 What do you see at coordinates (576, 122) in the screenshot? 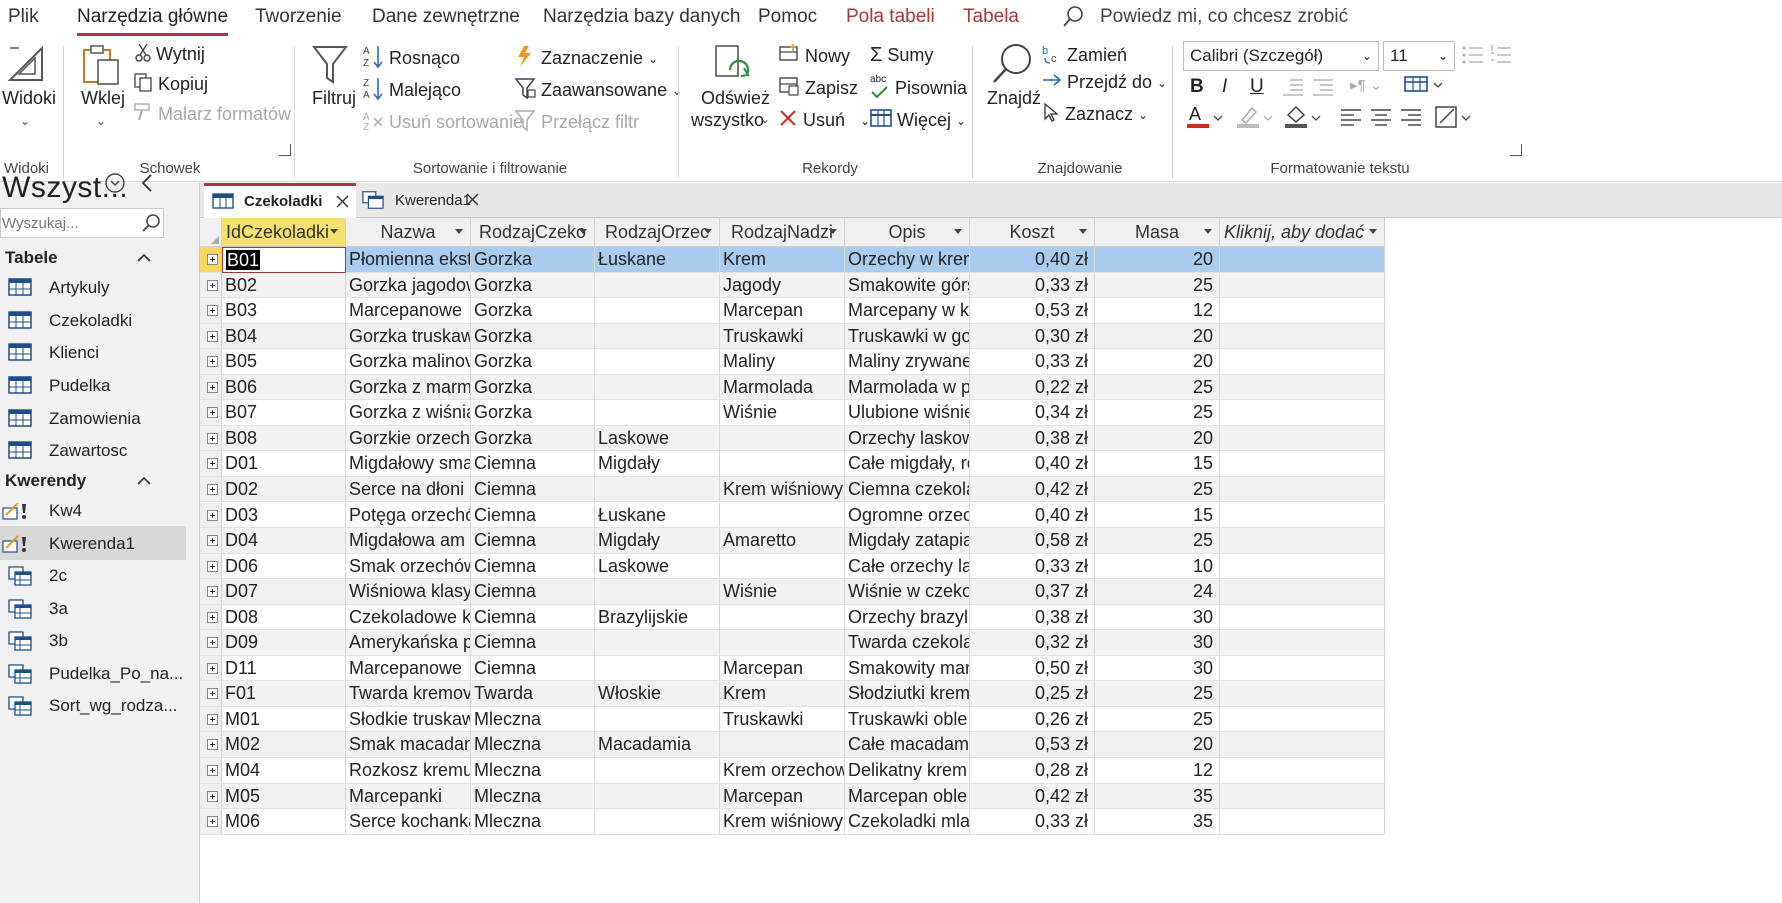
I see `toggle-filter-button: Przełącz filtr` at bounding box center [576, 122].